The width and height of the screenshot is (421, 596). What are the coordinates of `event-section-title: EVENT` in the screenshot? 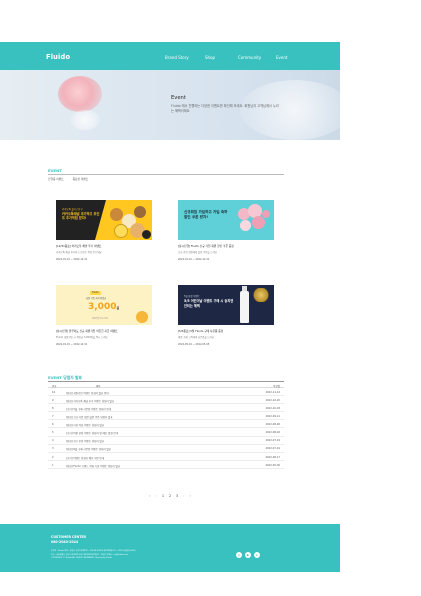 It's located at (55, 170).